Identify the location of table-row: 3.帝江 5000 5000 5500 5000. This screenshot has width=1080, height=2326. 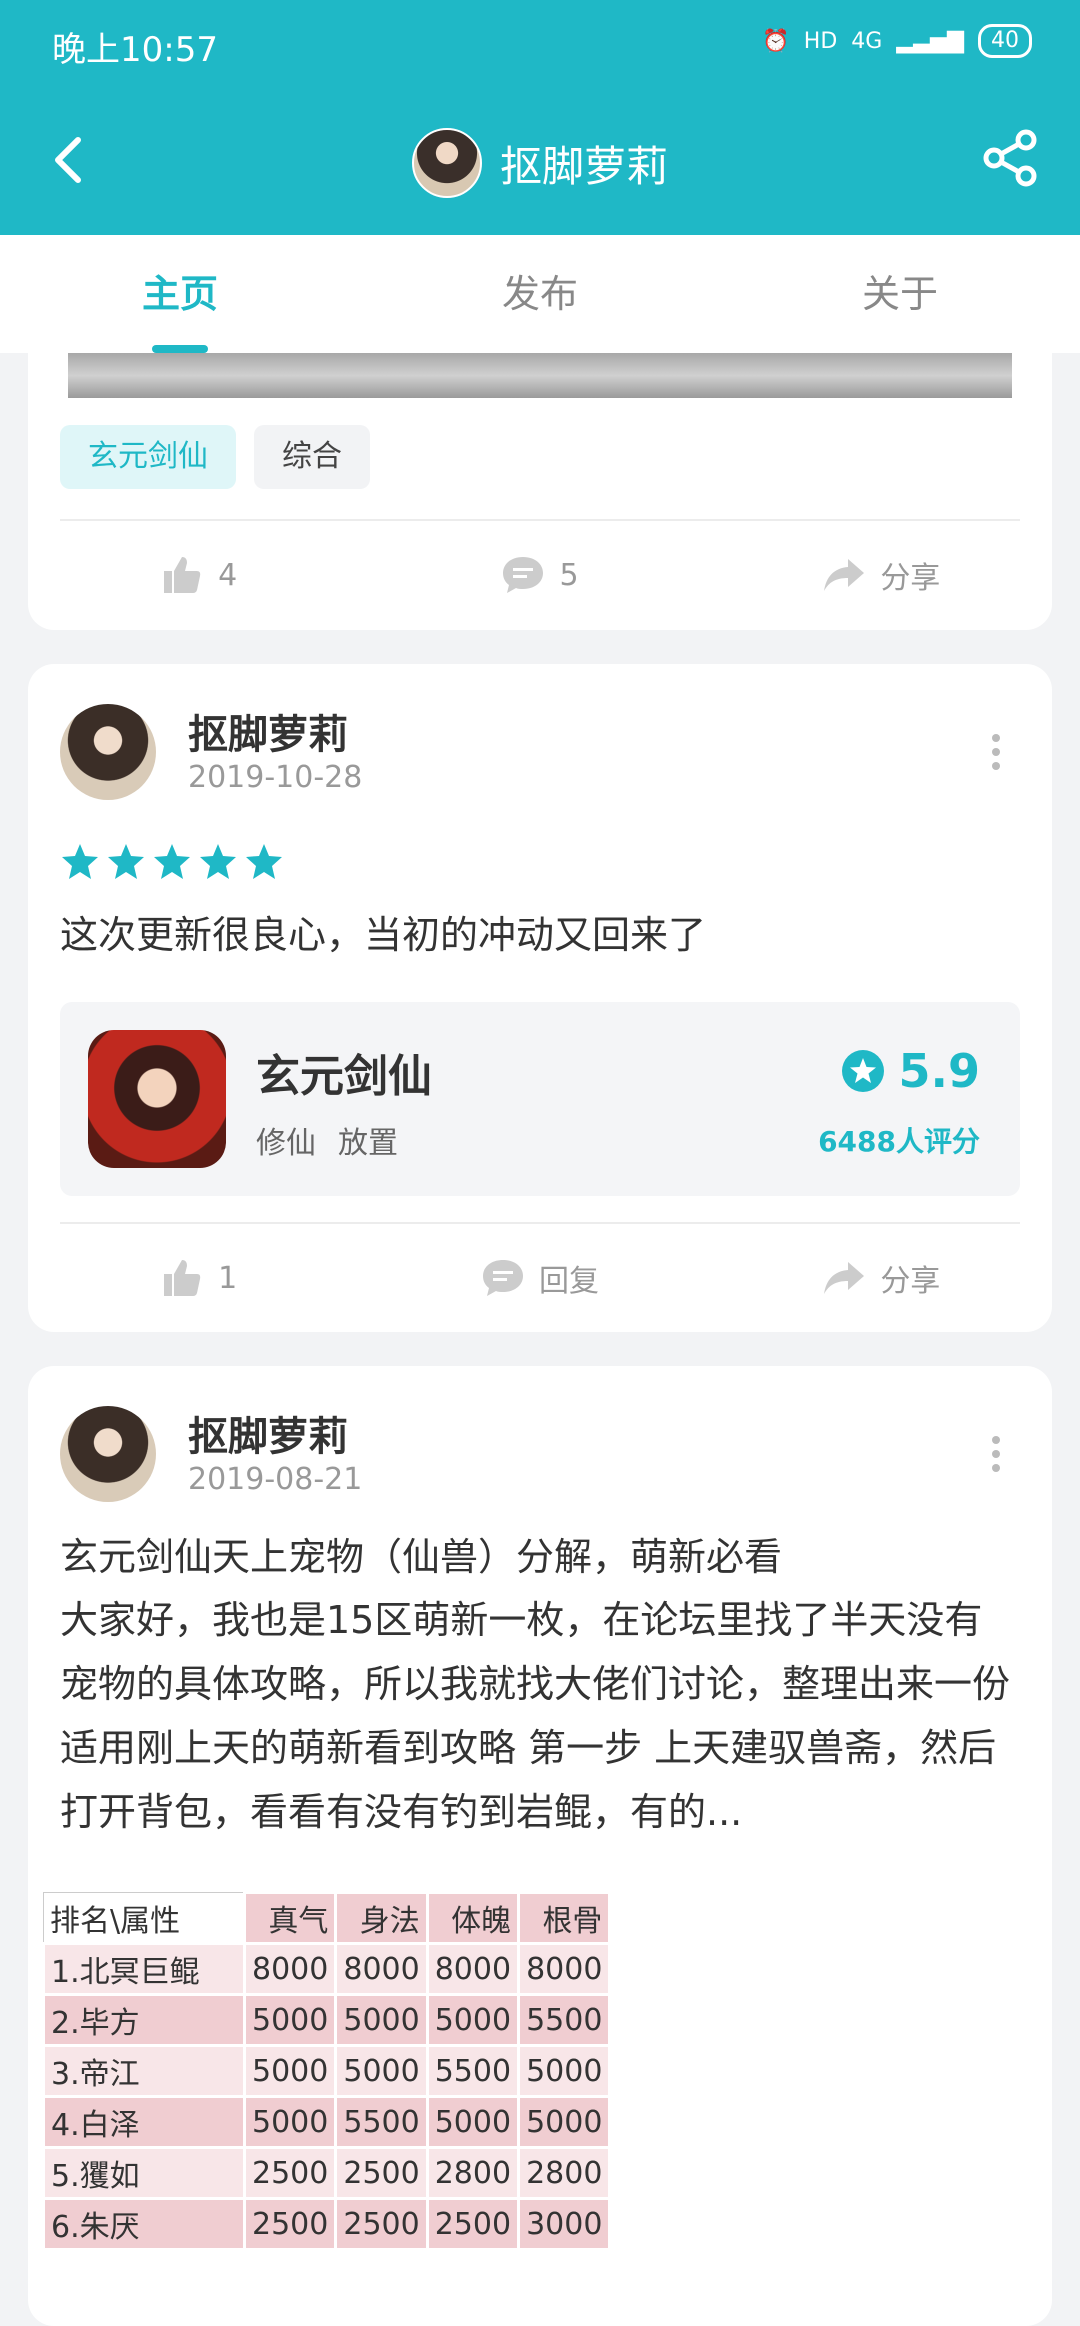
(327, 2071).